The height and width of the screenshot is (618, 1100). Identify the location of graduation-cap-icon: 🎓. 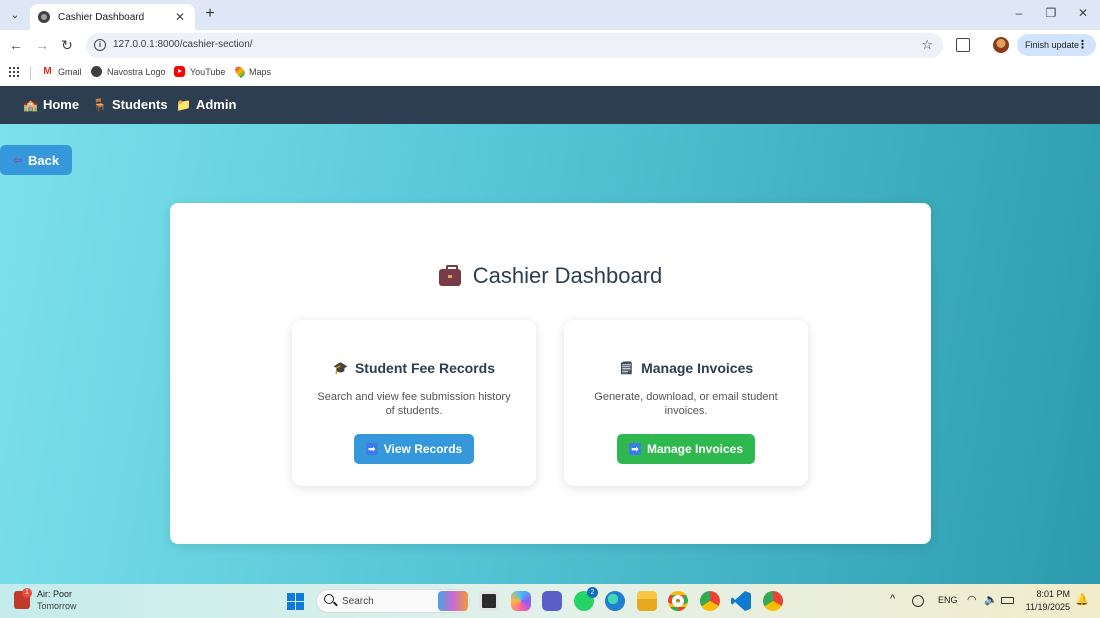
(340, 368).